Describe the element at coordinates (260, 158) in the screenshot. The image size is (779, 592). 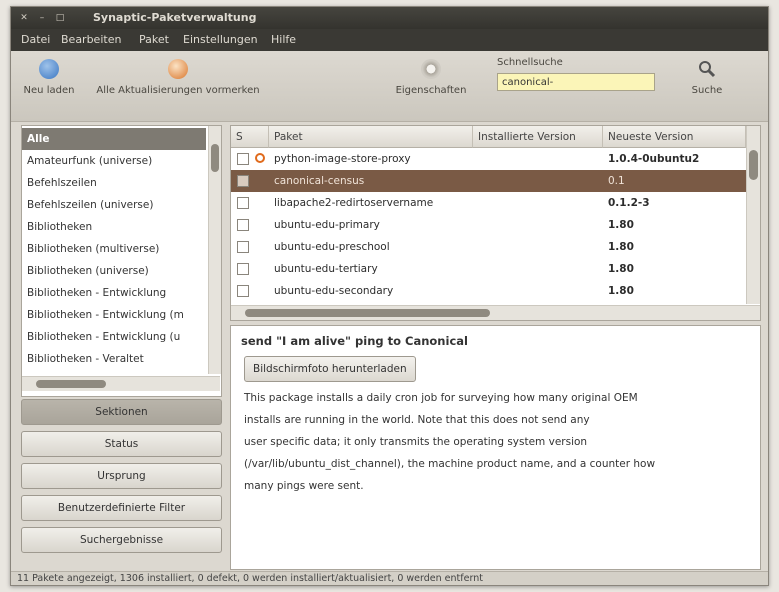
I see `supported-icon` at that location.